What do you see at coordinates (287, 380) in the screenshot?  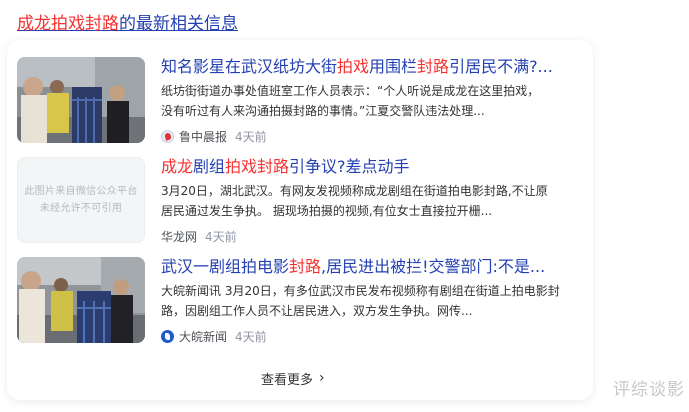 I see `see-more-label: 查看更多` at bounding box center [287, 380].